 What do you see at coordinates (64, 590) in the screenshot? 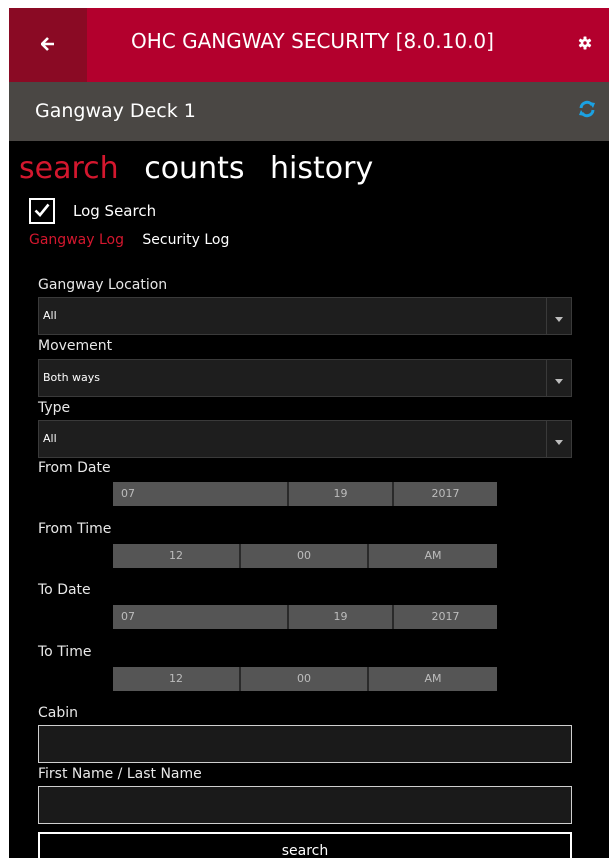
I see `to-date-label: To Date` at bounding box center [64, 590].